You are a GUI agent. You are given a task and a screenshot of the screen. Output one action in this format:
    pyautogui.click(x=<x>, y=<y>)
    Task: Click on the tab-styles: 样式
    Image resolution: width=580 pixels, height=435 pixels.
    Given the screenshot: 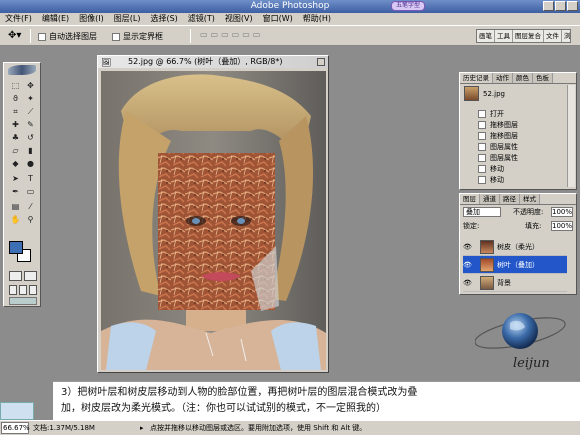 What is the action you would take?
    pyautogui.click(x=530, y=199)
    